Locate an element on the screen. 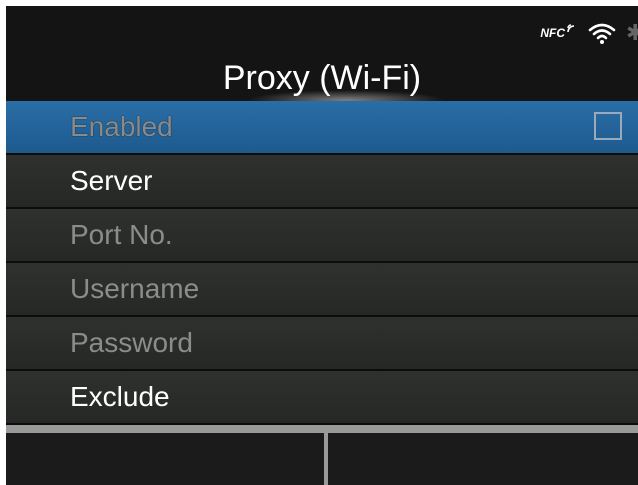  bluetooth-icon: ✱ is located at coordinates (632, 32).